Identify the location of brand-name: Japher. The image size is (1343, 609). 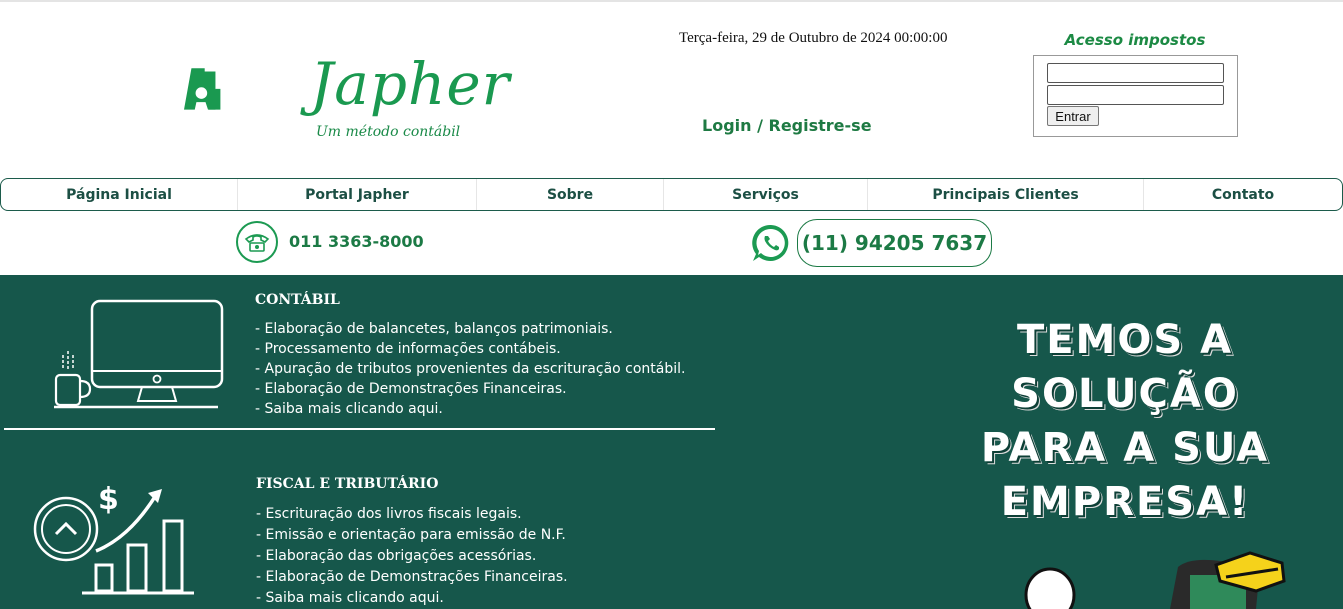
(410, 84).